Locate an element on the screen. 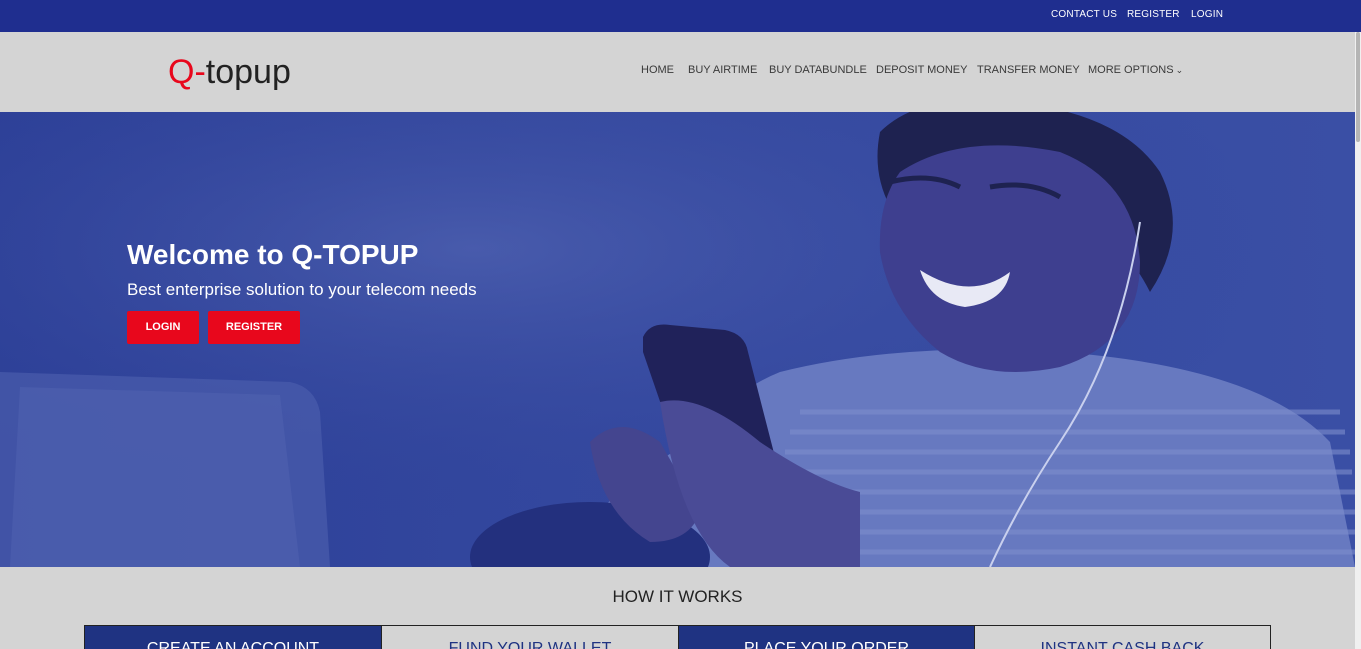  step-card-label: PLACE YOUR ORDER is located at coordinates (826, 644).